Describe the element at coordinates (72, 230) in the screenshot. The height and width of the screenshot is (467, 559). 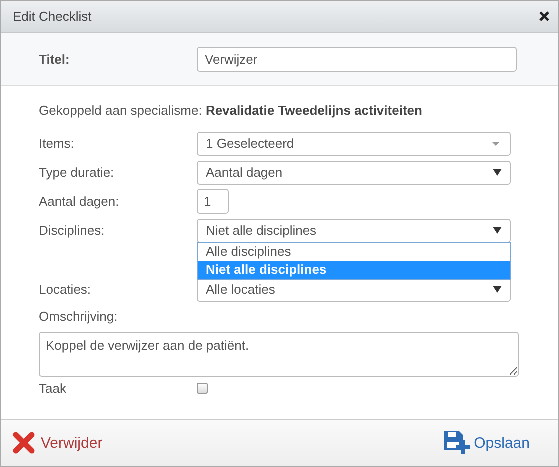
I see `field-label: Disciplines:` at that location.